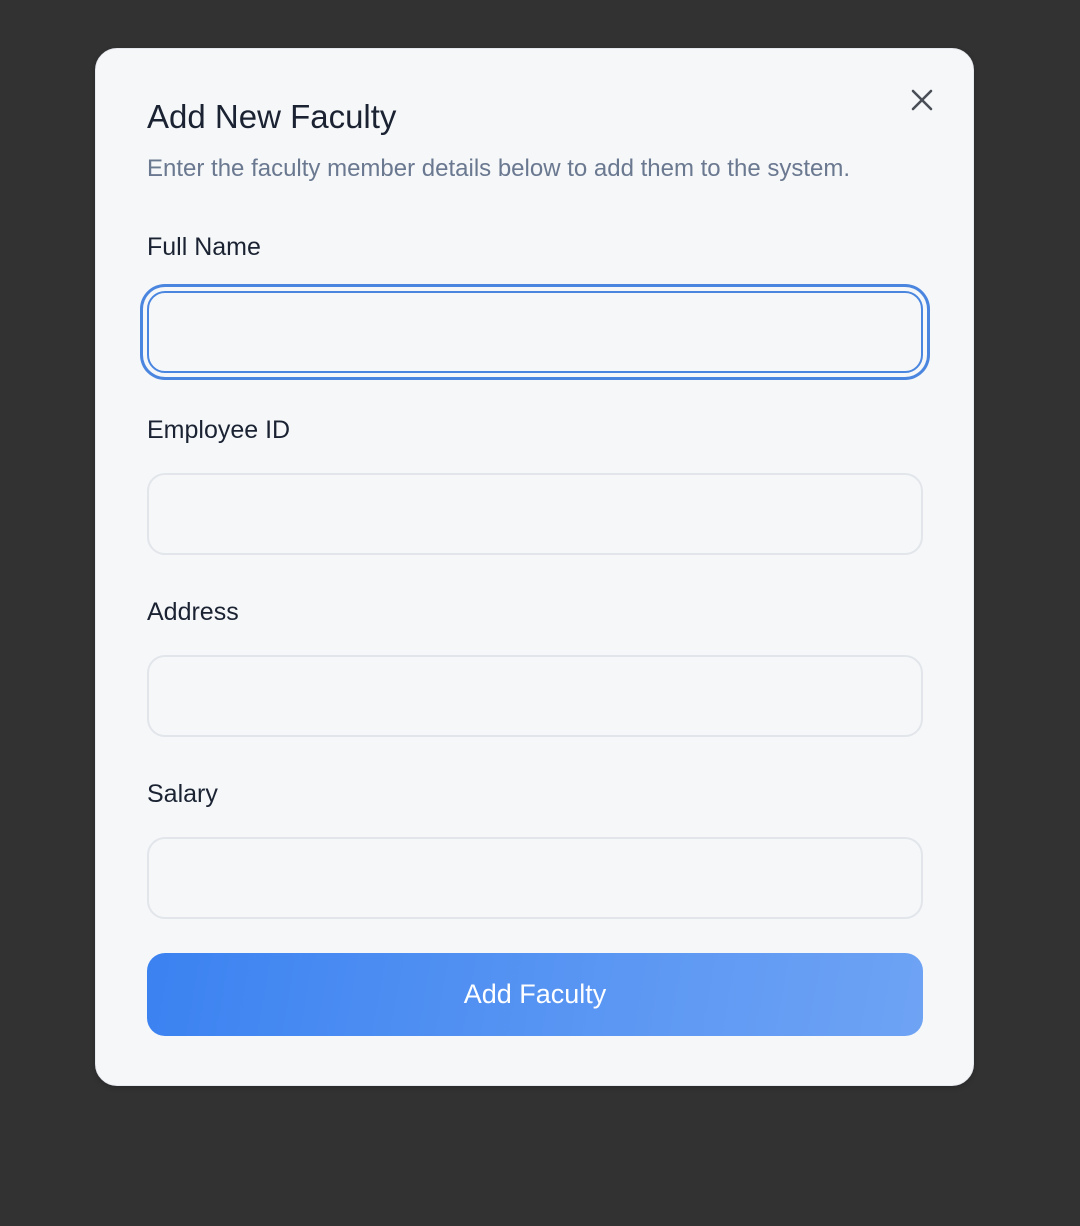  Describe the element at coordinates (272, 116) in the screenshot. I see `dialog-title: Add New Faculty` at that location.